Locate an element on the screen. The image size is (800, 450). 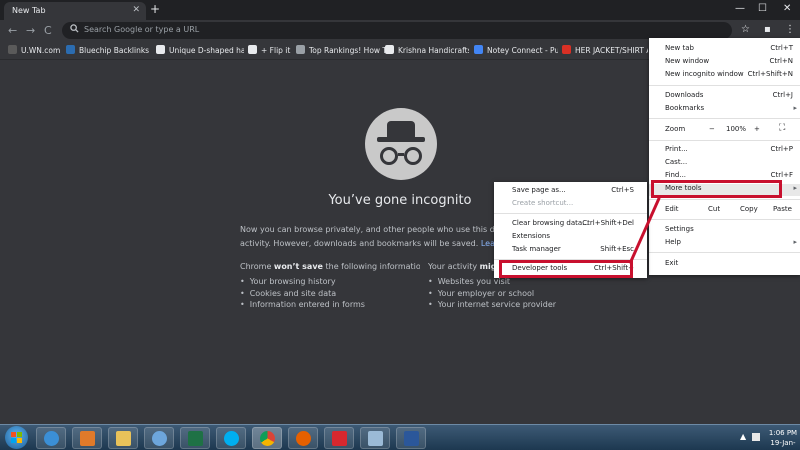
heading-bold: won’t save is located at coordinates (298, 266).